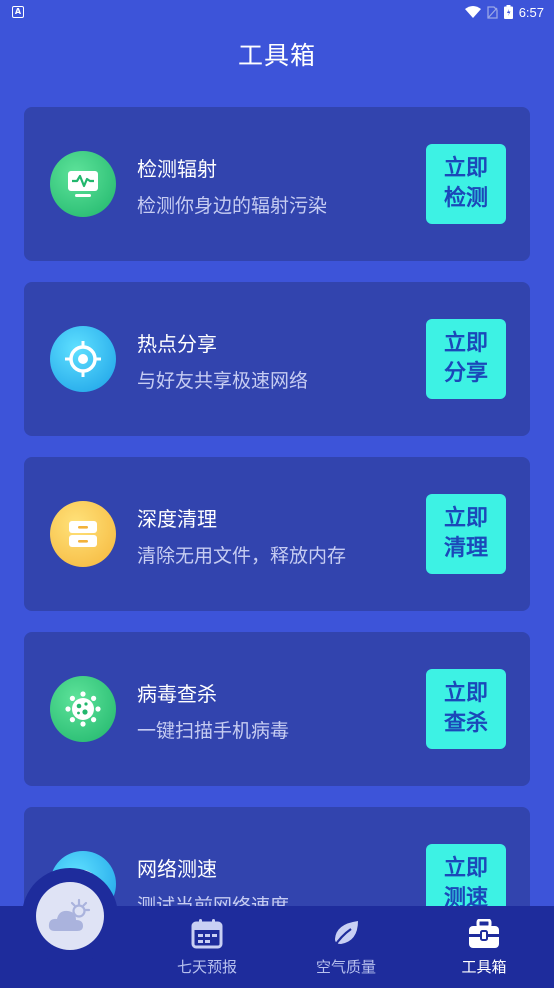  I want to click on tab-toolbox: 工具箱, so click(484, 947).